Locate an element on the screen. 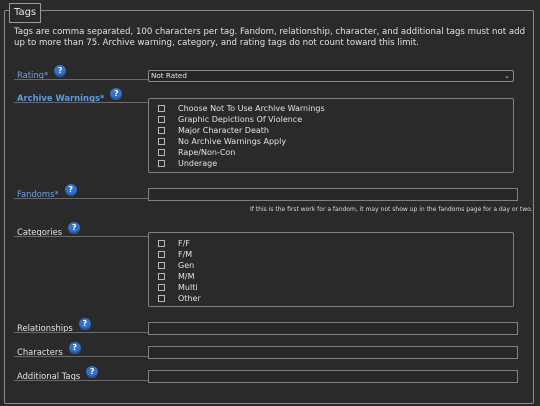 The width and height of the screenshot is (540, 406). relationships-input is located at coordinates (333, 328).